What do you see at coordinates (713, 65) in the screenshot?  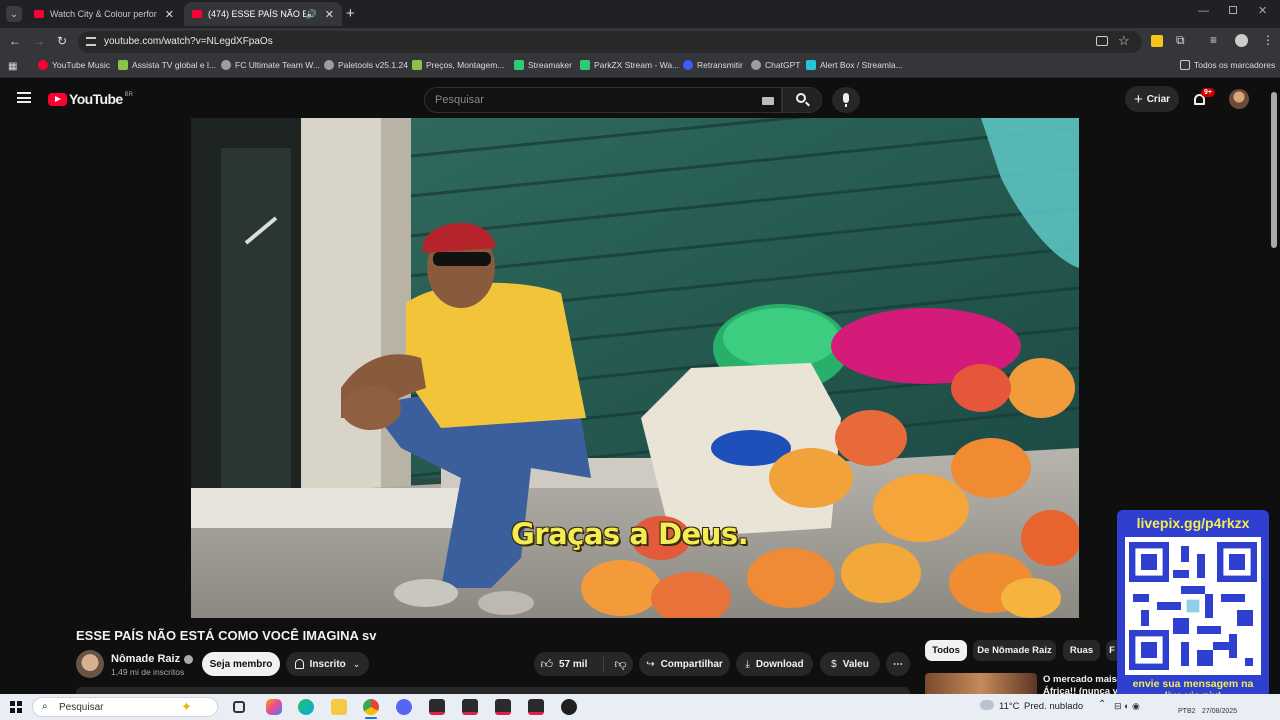 I see `bookmark-retransmitir: Retransmitir` at bounding box center [713, 65].